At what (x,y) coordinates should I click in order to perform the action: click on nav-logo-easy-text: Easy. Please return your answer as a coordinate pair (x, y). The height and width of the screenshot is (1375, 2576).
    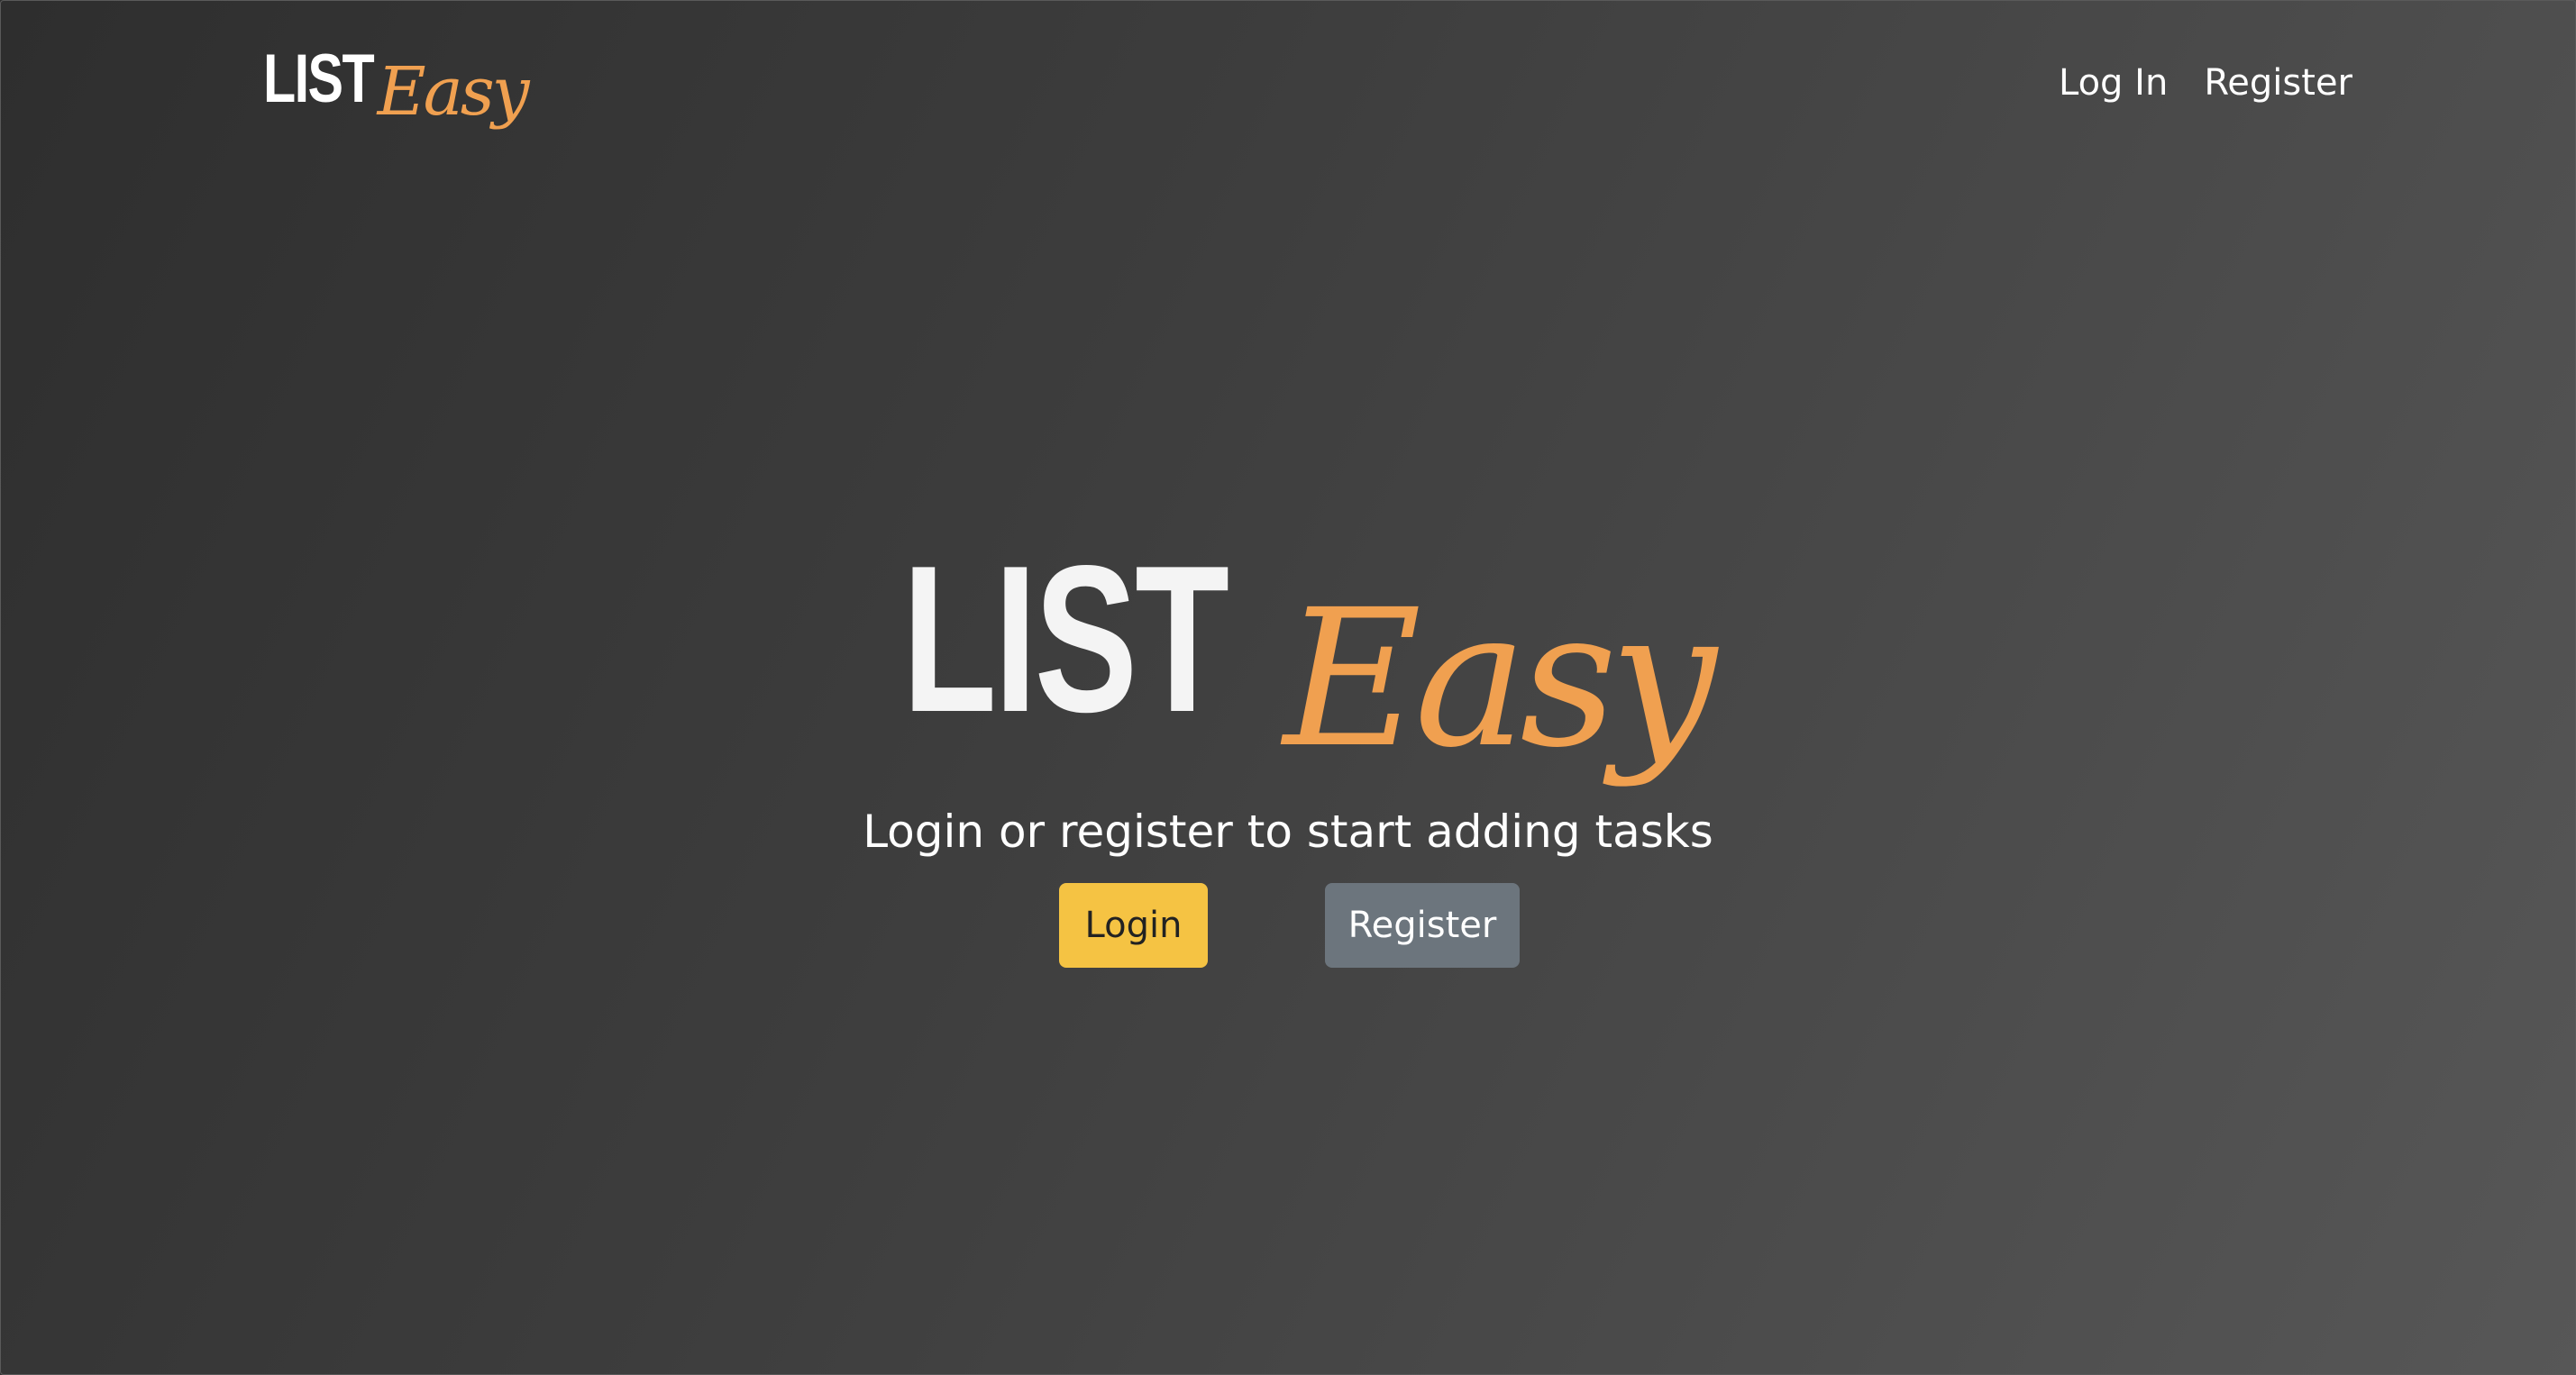
    Looking at the image, I should click on (453, 92).